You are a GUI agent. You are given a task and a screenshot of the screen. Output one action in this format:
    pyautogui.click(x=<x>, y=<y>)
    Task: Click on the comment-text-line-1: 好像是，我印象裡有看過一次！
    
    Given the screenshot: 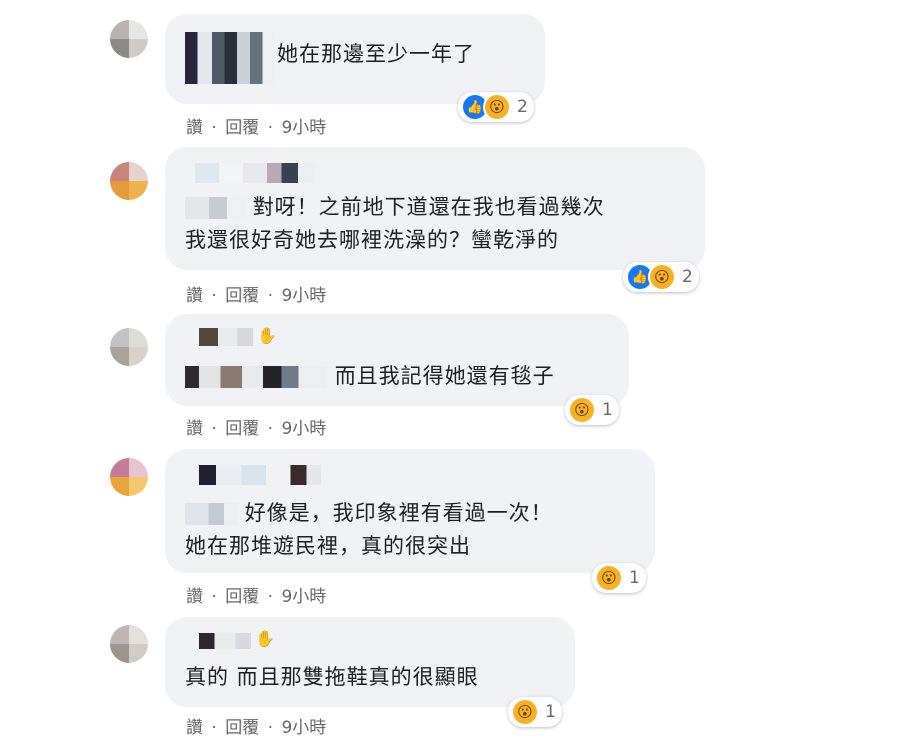 What is the action you would take?
    pyautogui.click(x=398, y=513)
    